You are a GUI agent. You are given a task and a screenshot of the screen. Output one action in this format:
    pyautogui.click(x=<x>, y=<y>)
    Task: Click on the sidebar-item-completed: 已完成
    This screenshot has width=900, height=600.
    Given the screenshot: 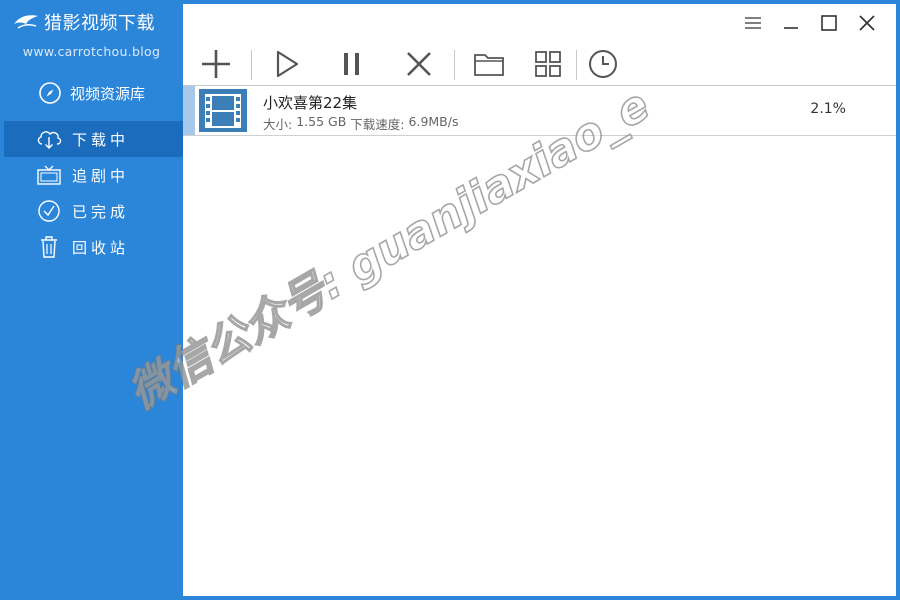 What is the action you would take?
    pyautogui.click(x=91, y=211)
    